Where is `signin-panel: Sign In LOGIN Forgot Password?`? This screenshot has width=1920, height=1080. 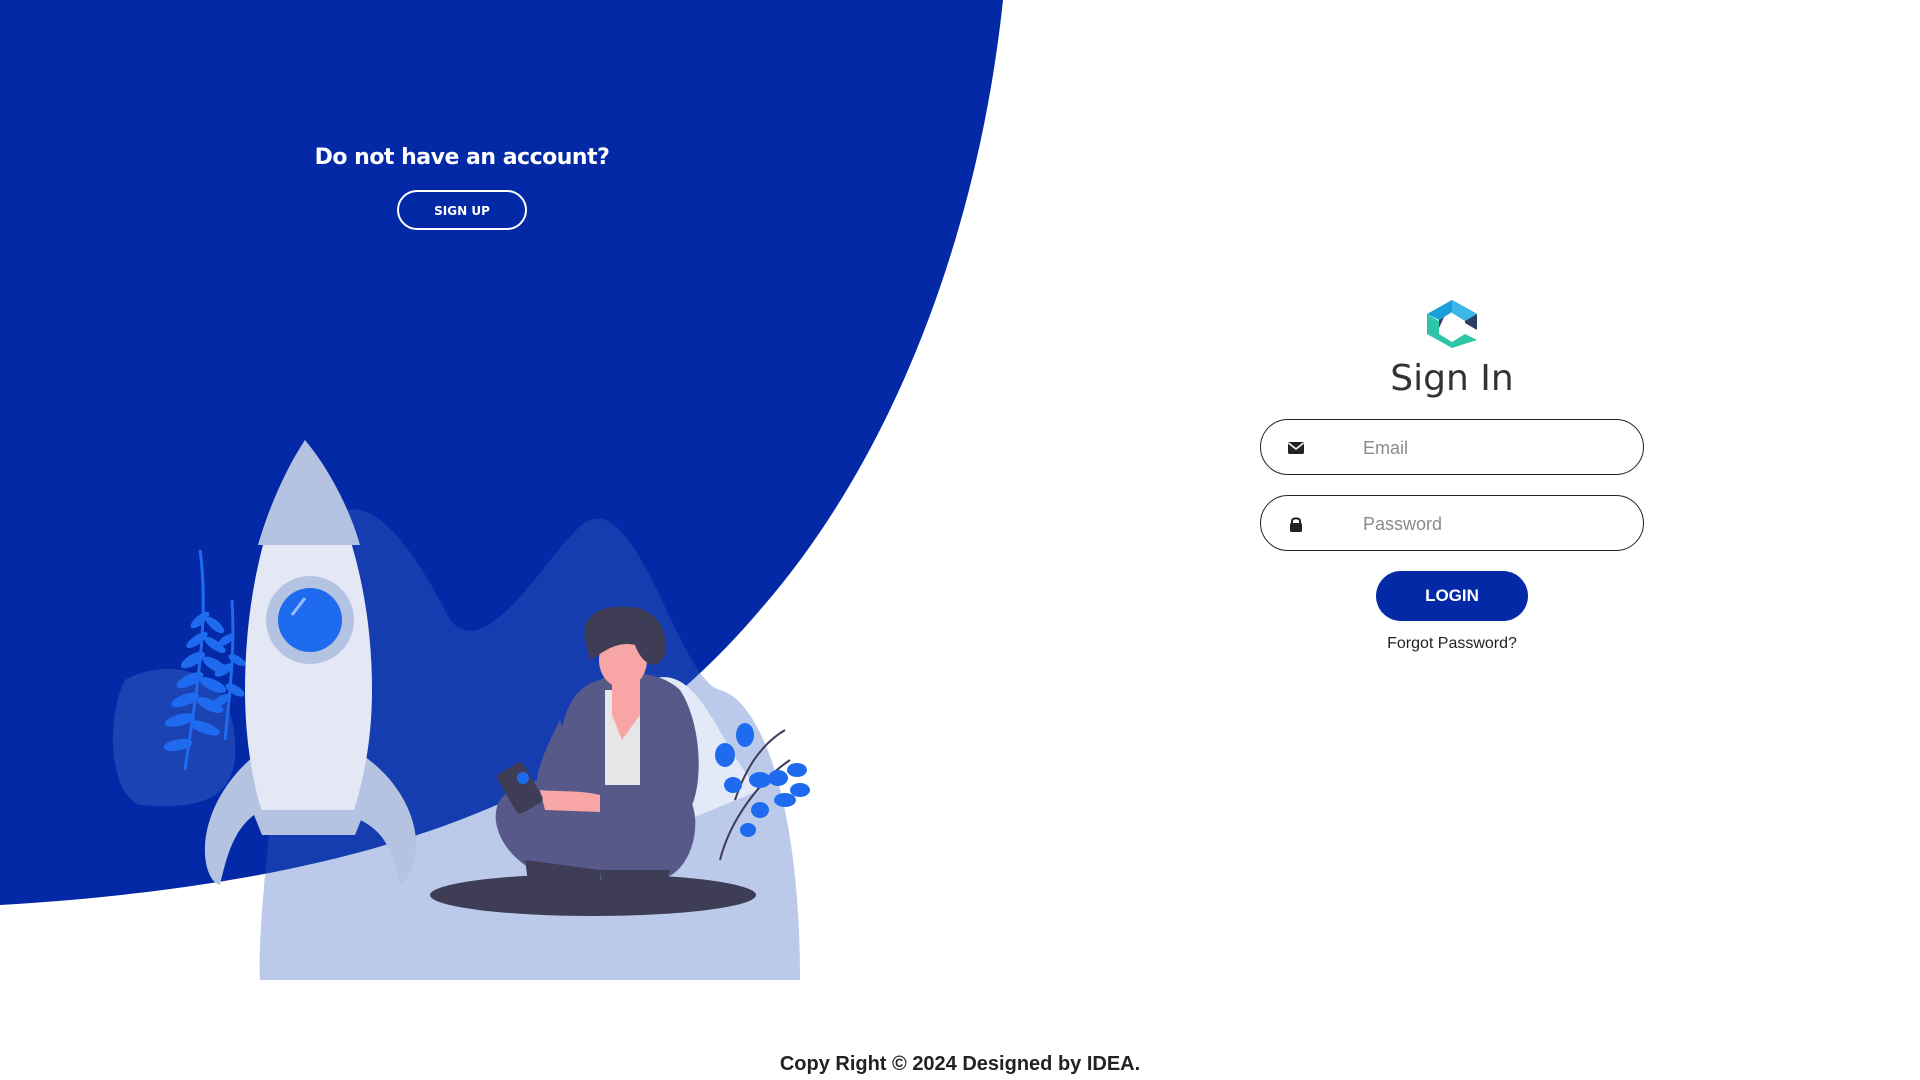 signin-panel: Sign In LOGIN Forgot Password? is located at coordinates (1452, 474).